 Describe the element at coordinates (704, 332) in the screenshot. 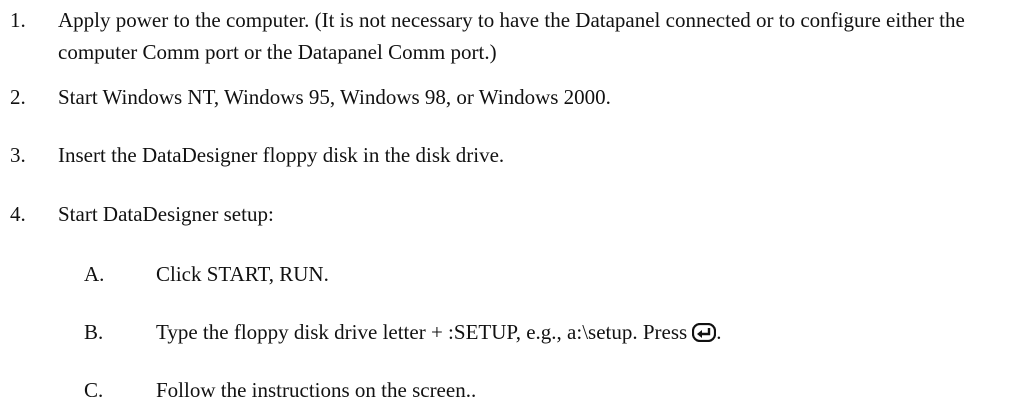

I see `enter-key-icon` at that location.